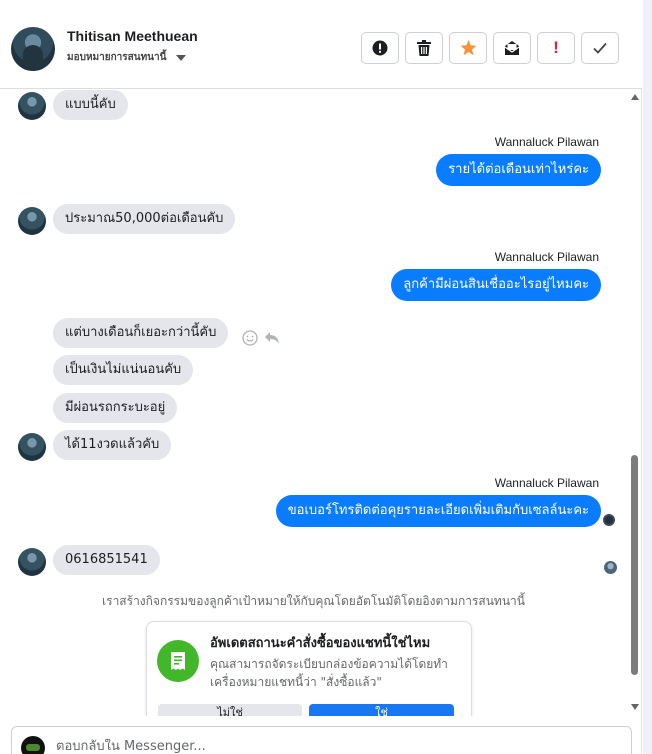 The width and height of the screenshot is (652, 754). I want to click on trash-icon, so click(424, 48).